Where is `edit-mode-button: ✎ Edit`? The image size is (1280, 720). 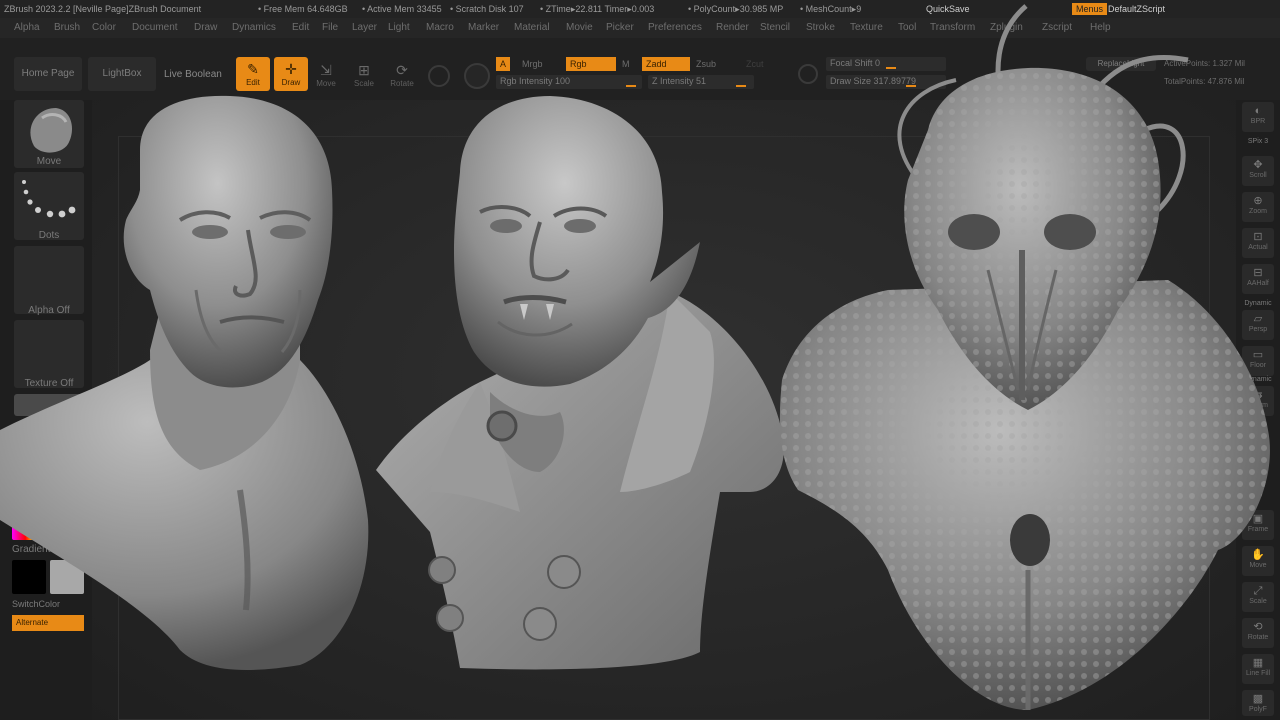 edit-mode-button: ✎ Edit is located at coordinates (253, 74).